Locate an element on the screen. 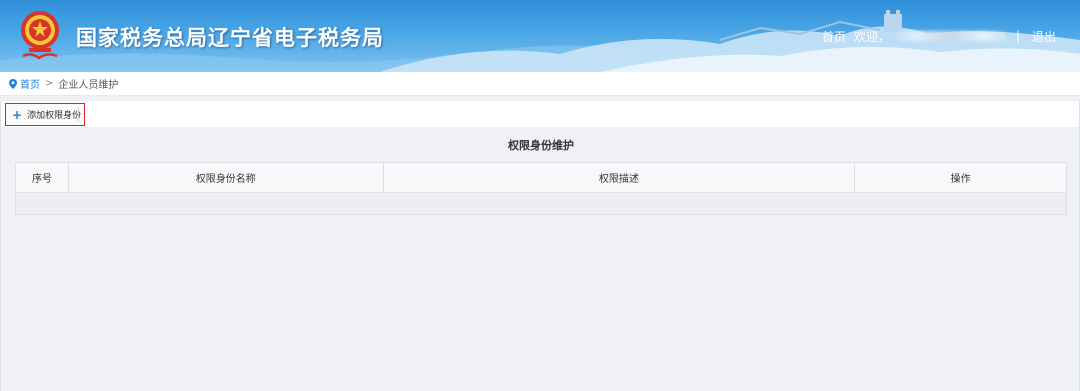 This screenshot has height=391, width=1080. column-header-role-name: 权限身份名称 is located at coordinates (225, 177).